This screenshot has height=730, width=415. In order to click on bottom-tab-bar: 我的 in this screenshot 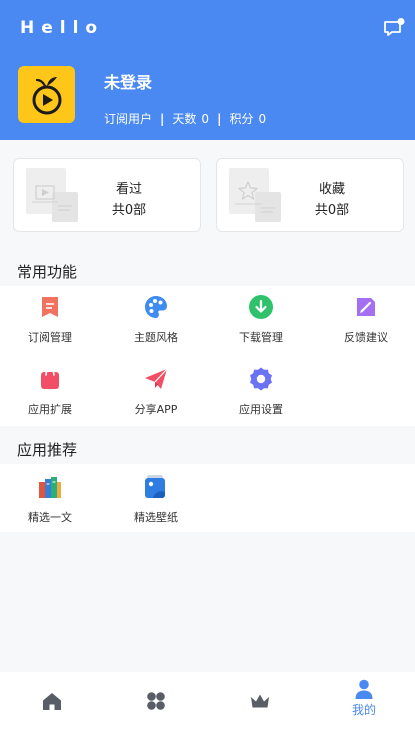, I will do `click(207, 701)`.